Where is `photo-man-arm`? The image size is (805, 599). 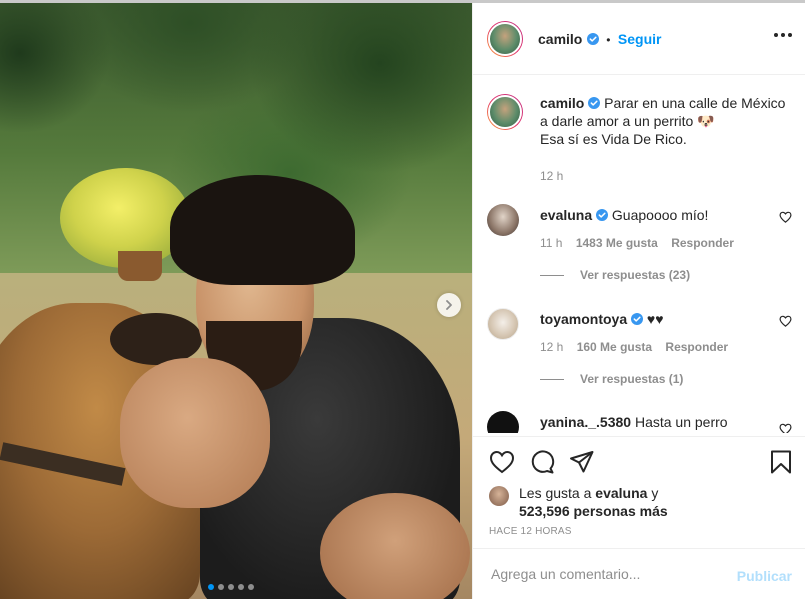
photo-man-arm is located at coordinates (195, 433).